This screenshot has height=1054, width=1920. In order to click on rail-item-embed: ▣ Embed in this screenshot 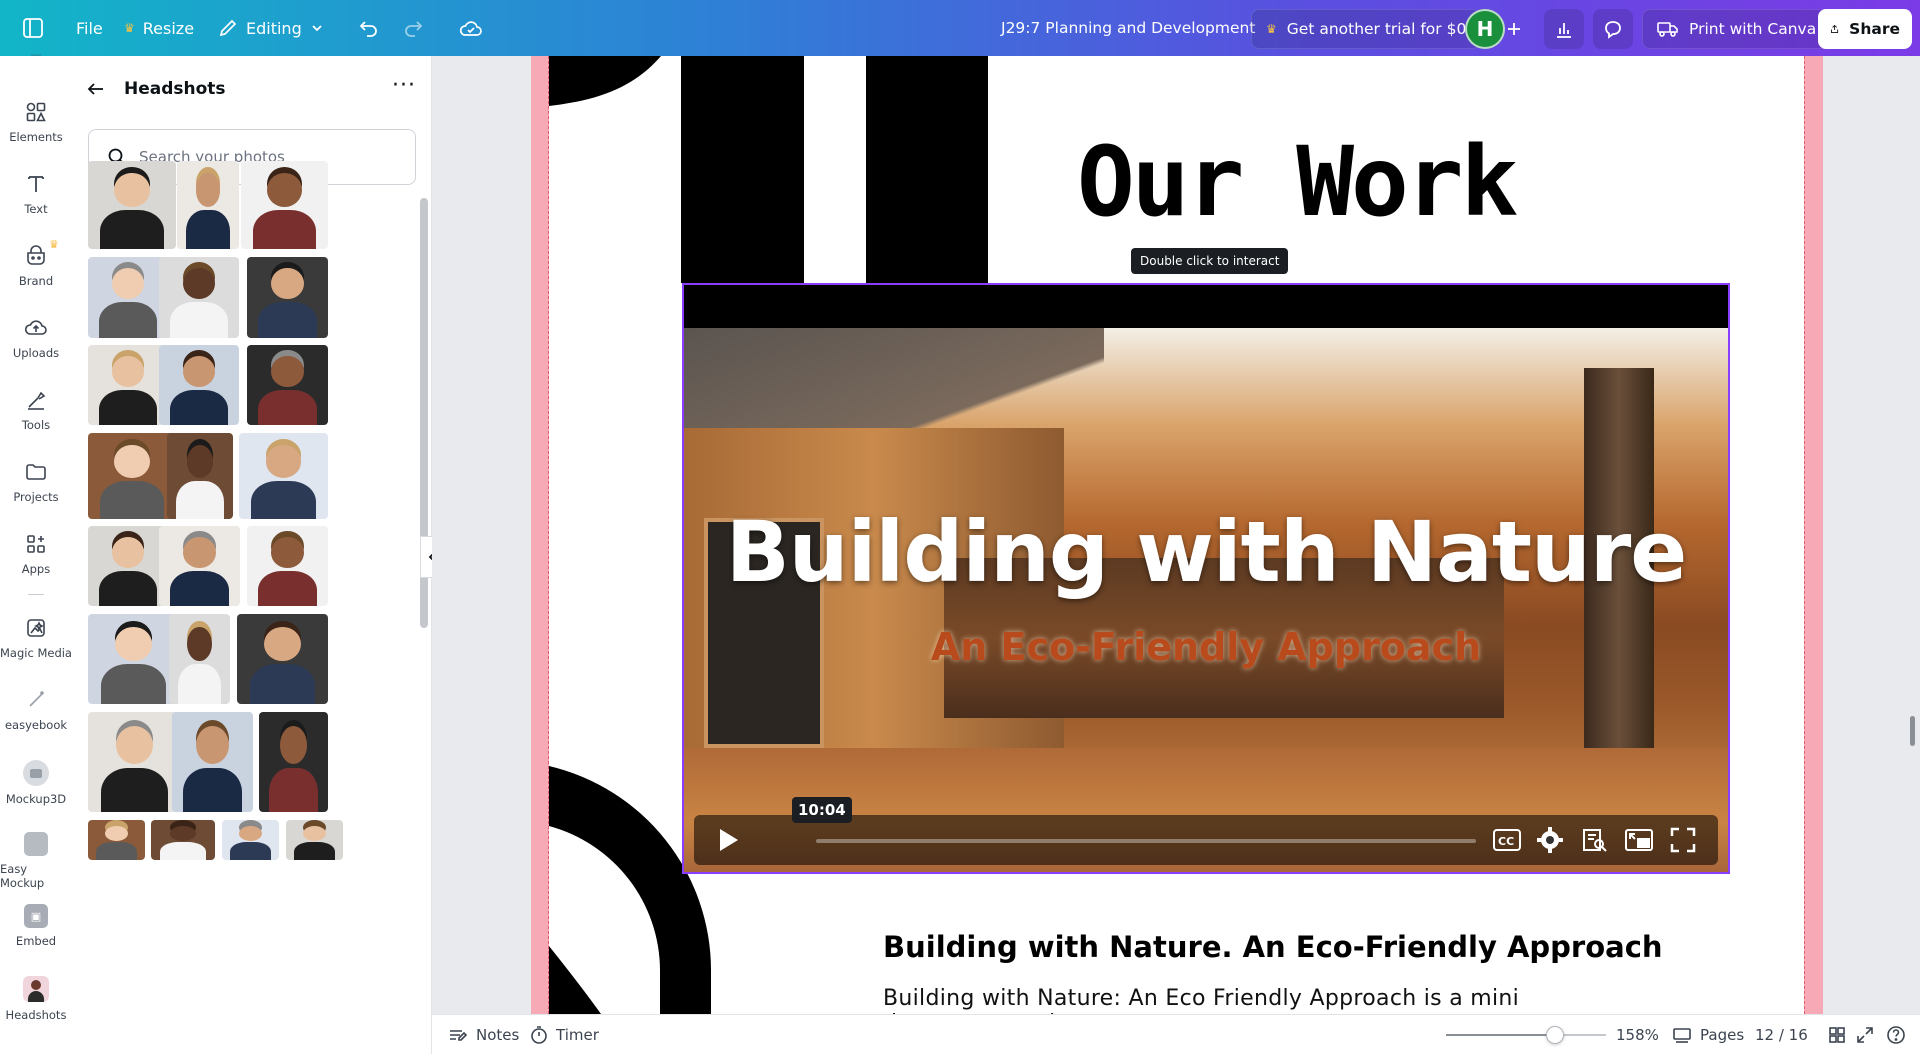, I will do `click(36, 926)`.